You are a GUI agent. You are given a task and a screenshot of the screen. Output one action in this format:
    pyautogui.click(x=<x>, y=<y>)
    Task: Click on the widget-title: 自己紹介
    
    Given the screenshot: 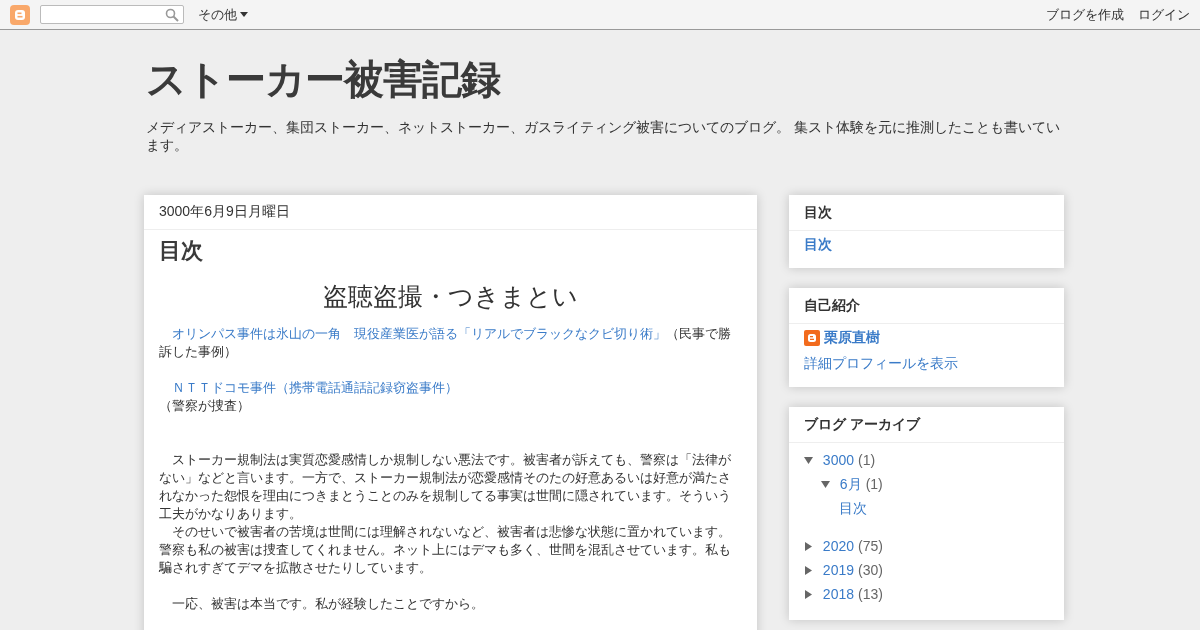 What is the action you would take?
    pyautogui.click(x=926, y=306)
    